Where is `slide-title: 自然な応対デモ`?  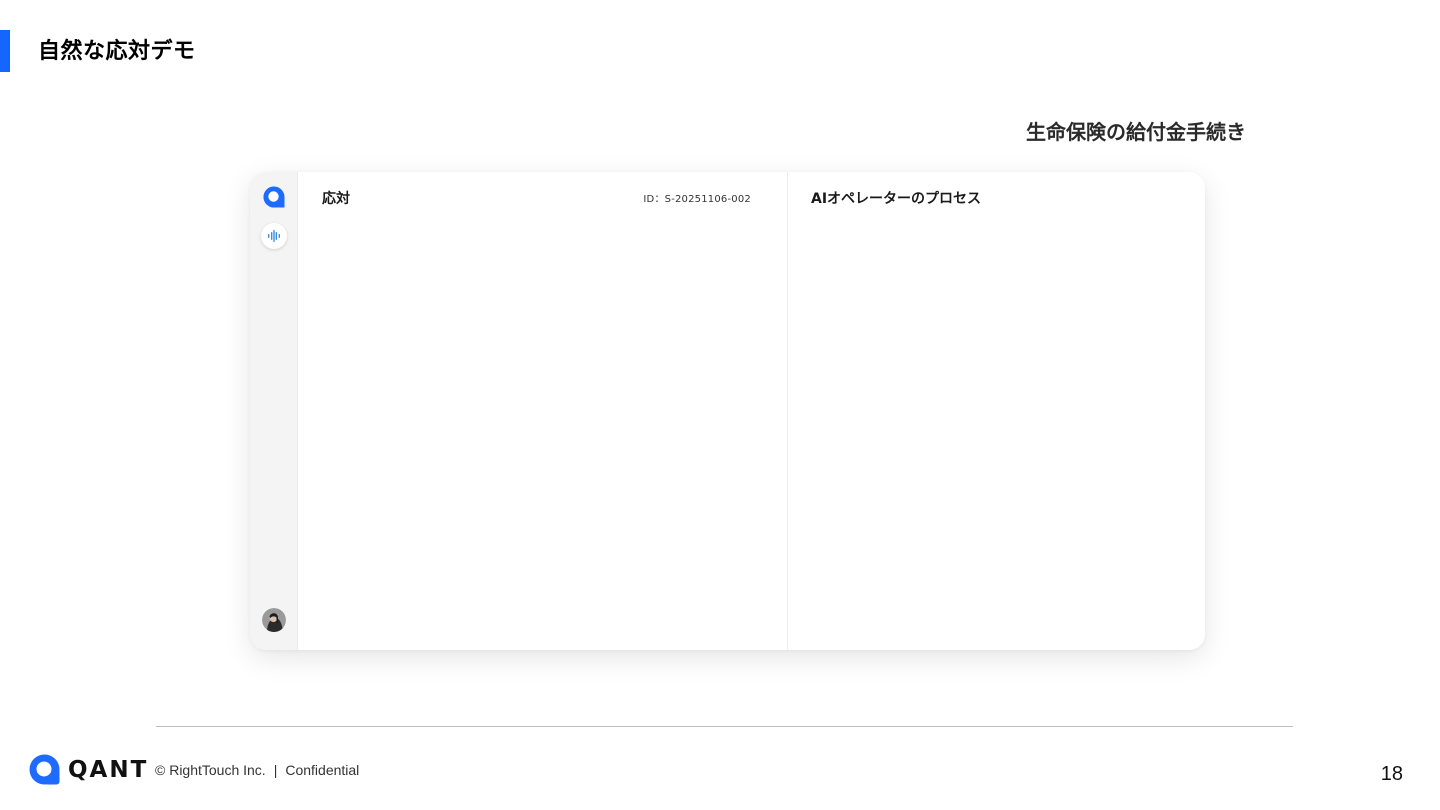
slide-title: 自然な応対デモ is located at coordinates (117, 51).